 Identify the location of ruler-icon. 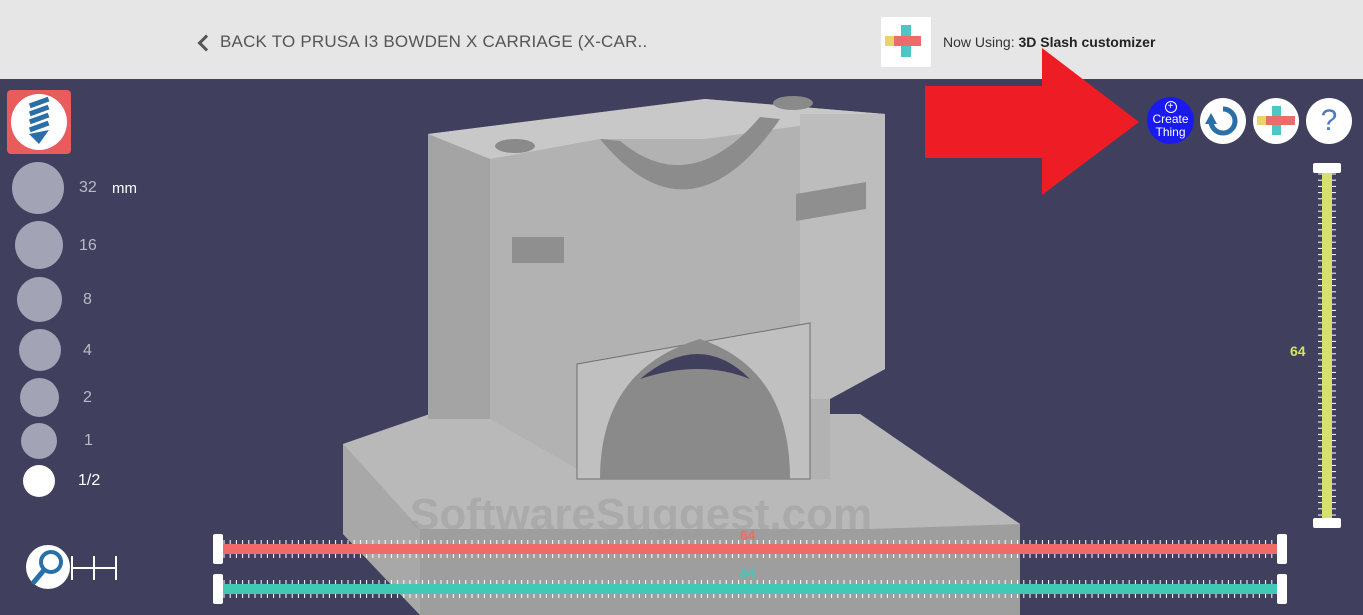
(94, 568).